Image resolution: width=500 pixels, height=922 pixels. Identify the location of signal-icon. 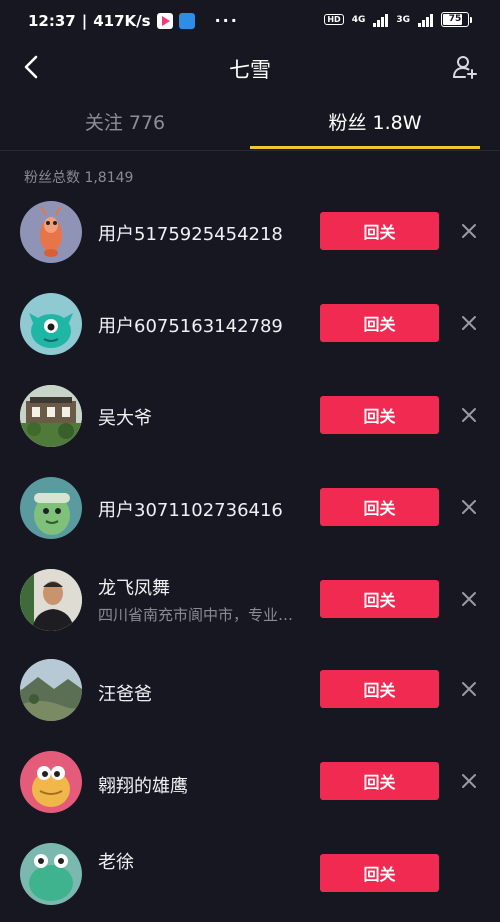
(381, 20).